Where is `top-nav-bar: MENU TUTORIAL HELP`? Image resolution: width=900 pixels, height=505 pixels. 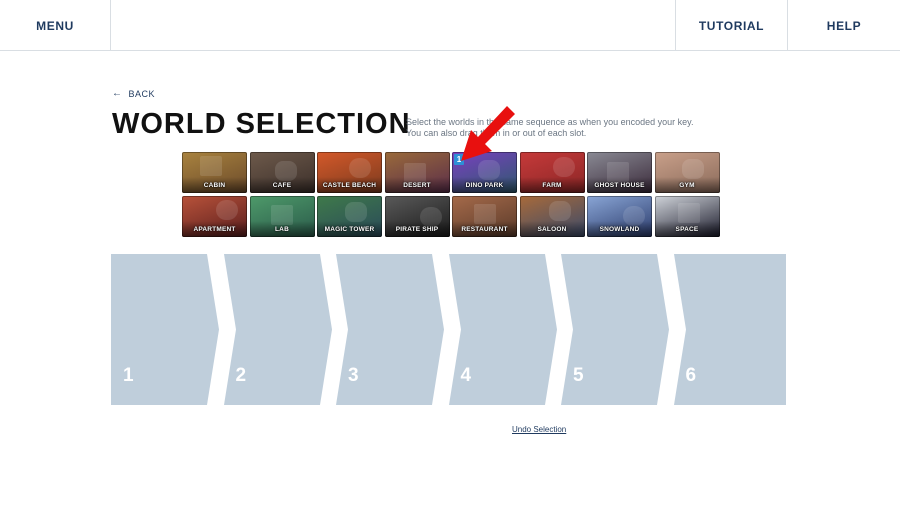 top-nav-bar: MENU TUTORIAL HELP is located at coordinates (450, 25).